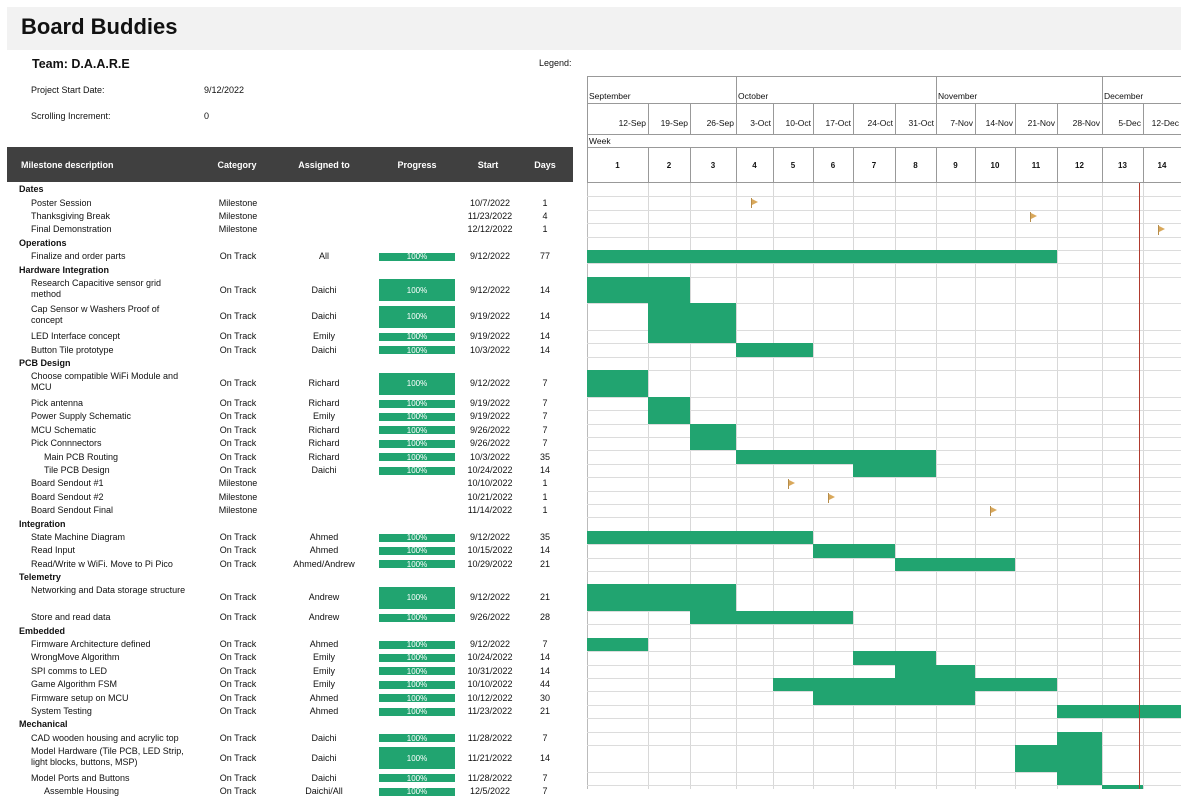  What do you see at coordinates (324, 563) in the screenshot?
I see `task-assigned: Ahmed/Andrew` at bounding box center [324, 563].